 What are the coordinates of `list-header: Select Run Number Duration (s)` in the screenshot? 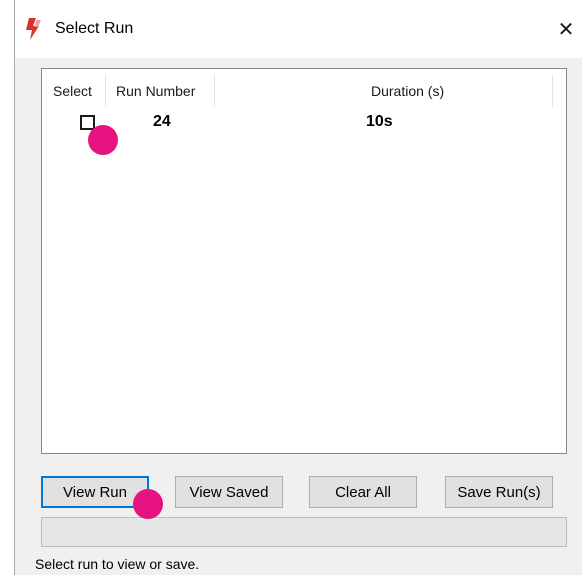 It's located at (304, 88).